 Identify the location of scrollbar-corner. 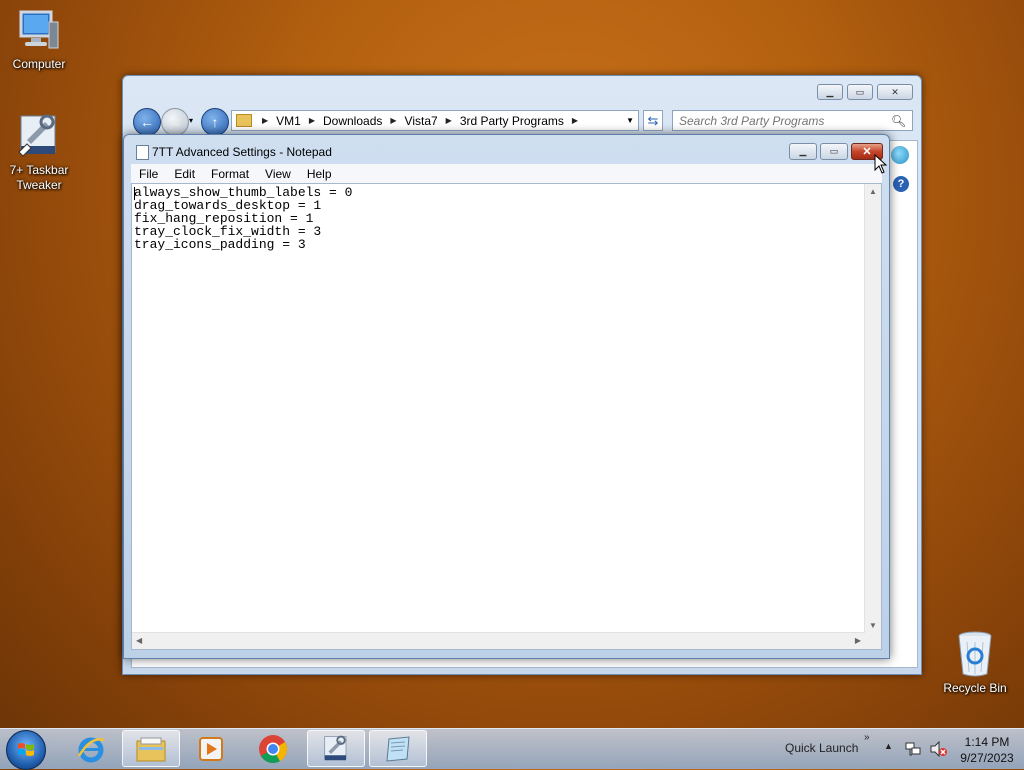
(873, 641).